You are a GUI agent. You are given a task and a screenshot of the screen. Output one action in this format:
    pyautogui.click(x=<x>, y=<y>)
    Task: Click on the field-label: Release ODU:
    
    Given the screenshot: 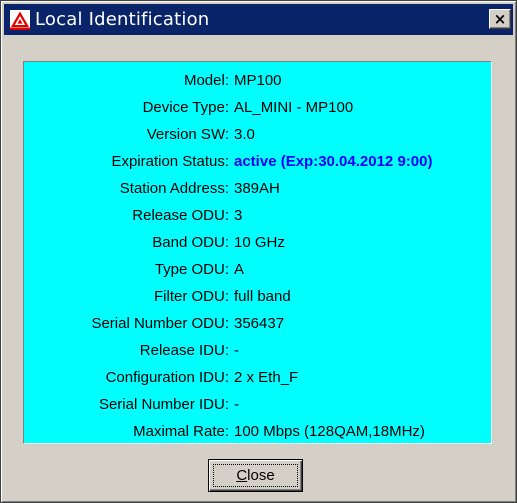 What is the action you would take?
    pyautogui.click(x=180, y=215)
    